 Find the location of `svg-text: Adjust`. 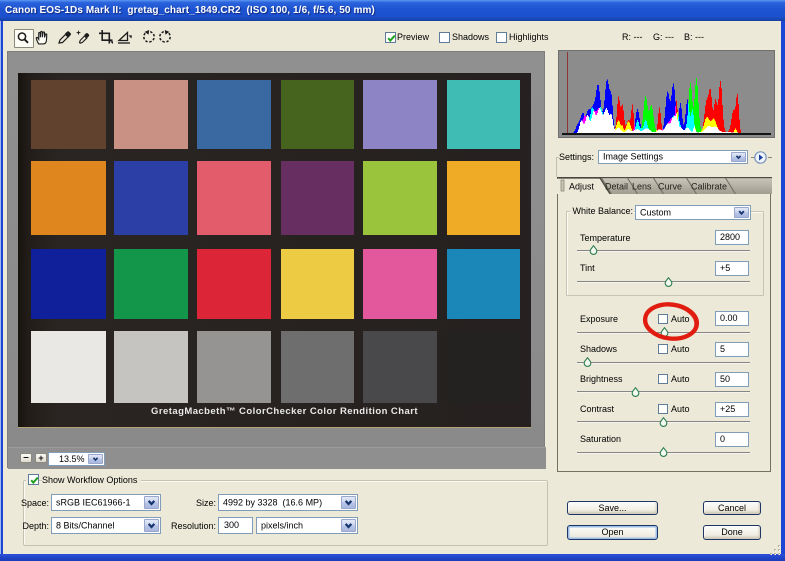

svg-text: Adjust is located at coordinates (582, 186).